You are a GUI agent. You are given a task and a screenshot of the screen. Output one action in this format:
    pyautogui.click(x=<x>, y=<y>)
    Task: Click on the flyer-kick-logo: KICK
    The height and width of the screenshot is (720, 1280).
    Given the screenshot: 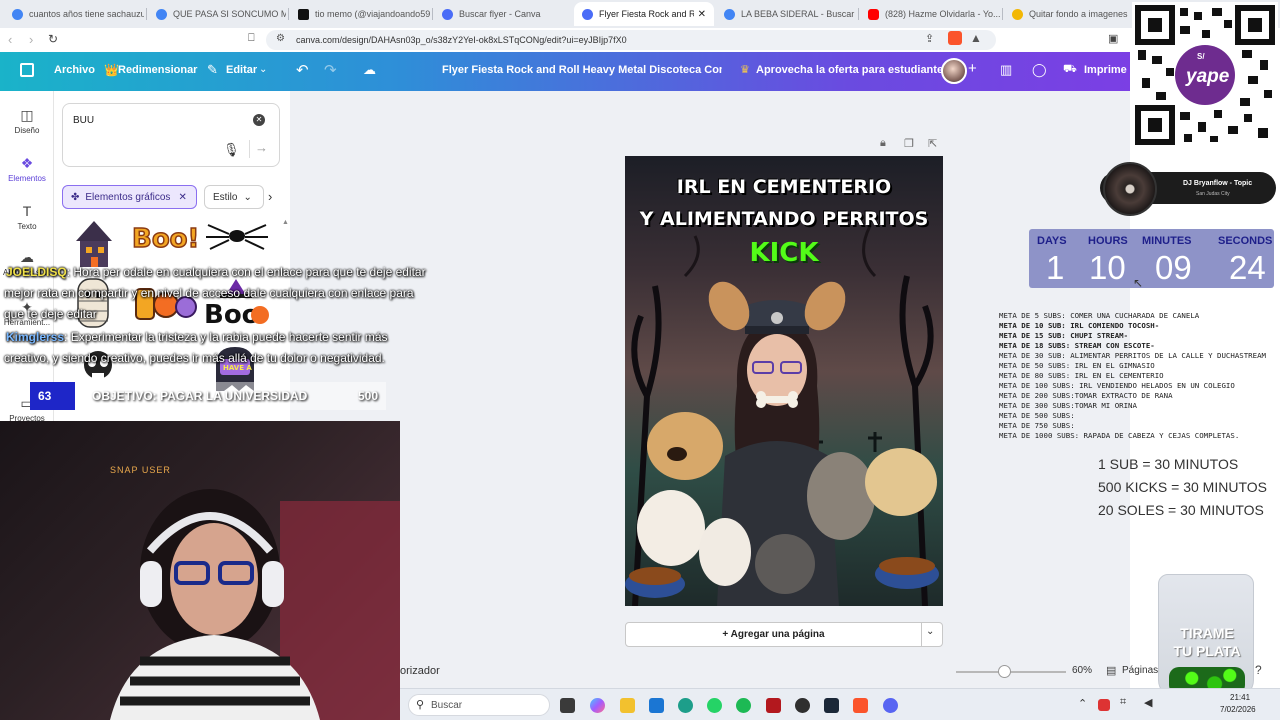 What is the action you would take?
    pyautogui.click(x=784, y=253)
    